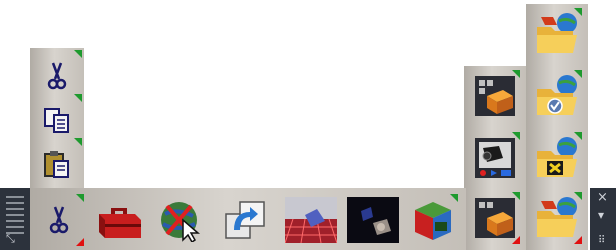 This screenshot has width=616, height=250. Describe the element at coordinates (120, 223) in the screenshot. I see `toolbox-icon` at that location.